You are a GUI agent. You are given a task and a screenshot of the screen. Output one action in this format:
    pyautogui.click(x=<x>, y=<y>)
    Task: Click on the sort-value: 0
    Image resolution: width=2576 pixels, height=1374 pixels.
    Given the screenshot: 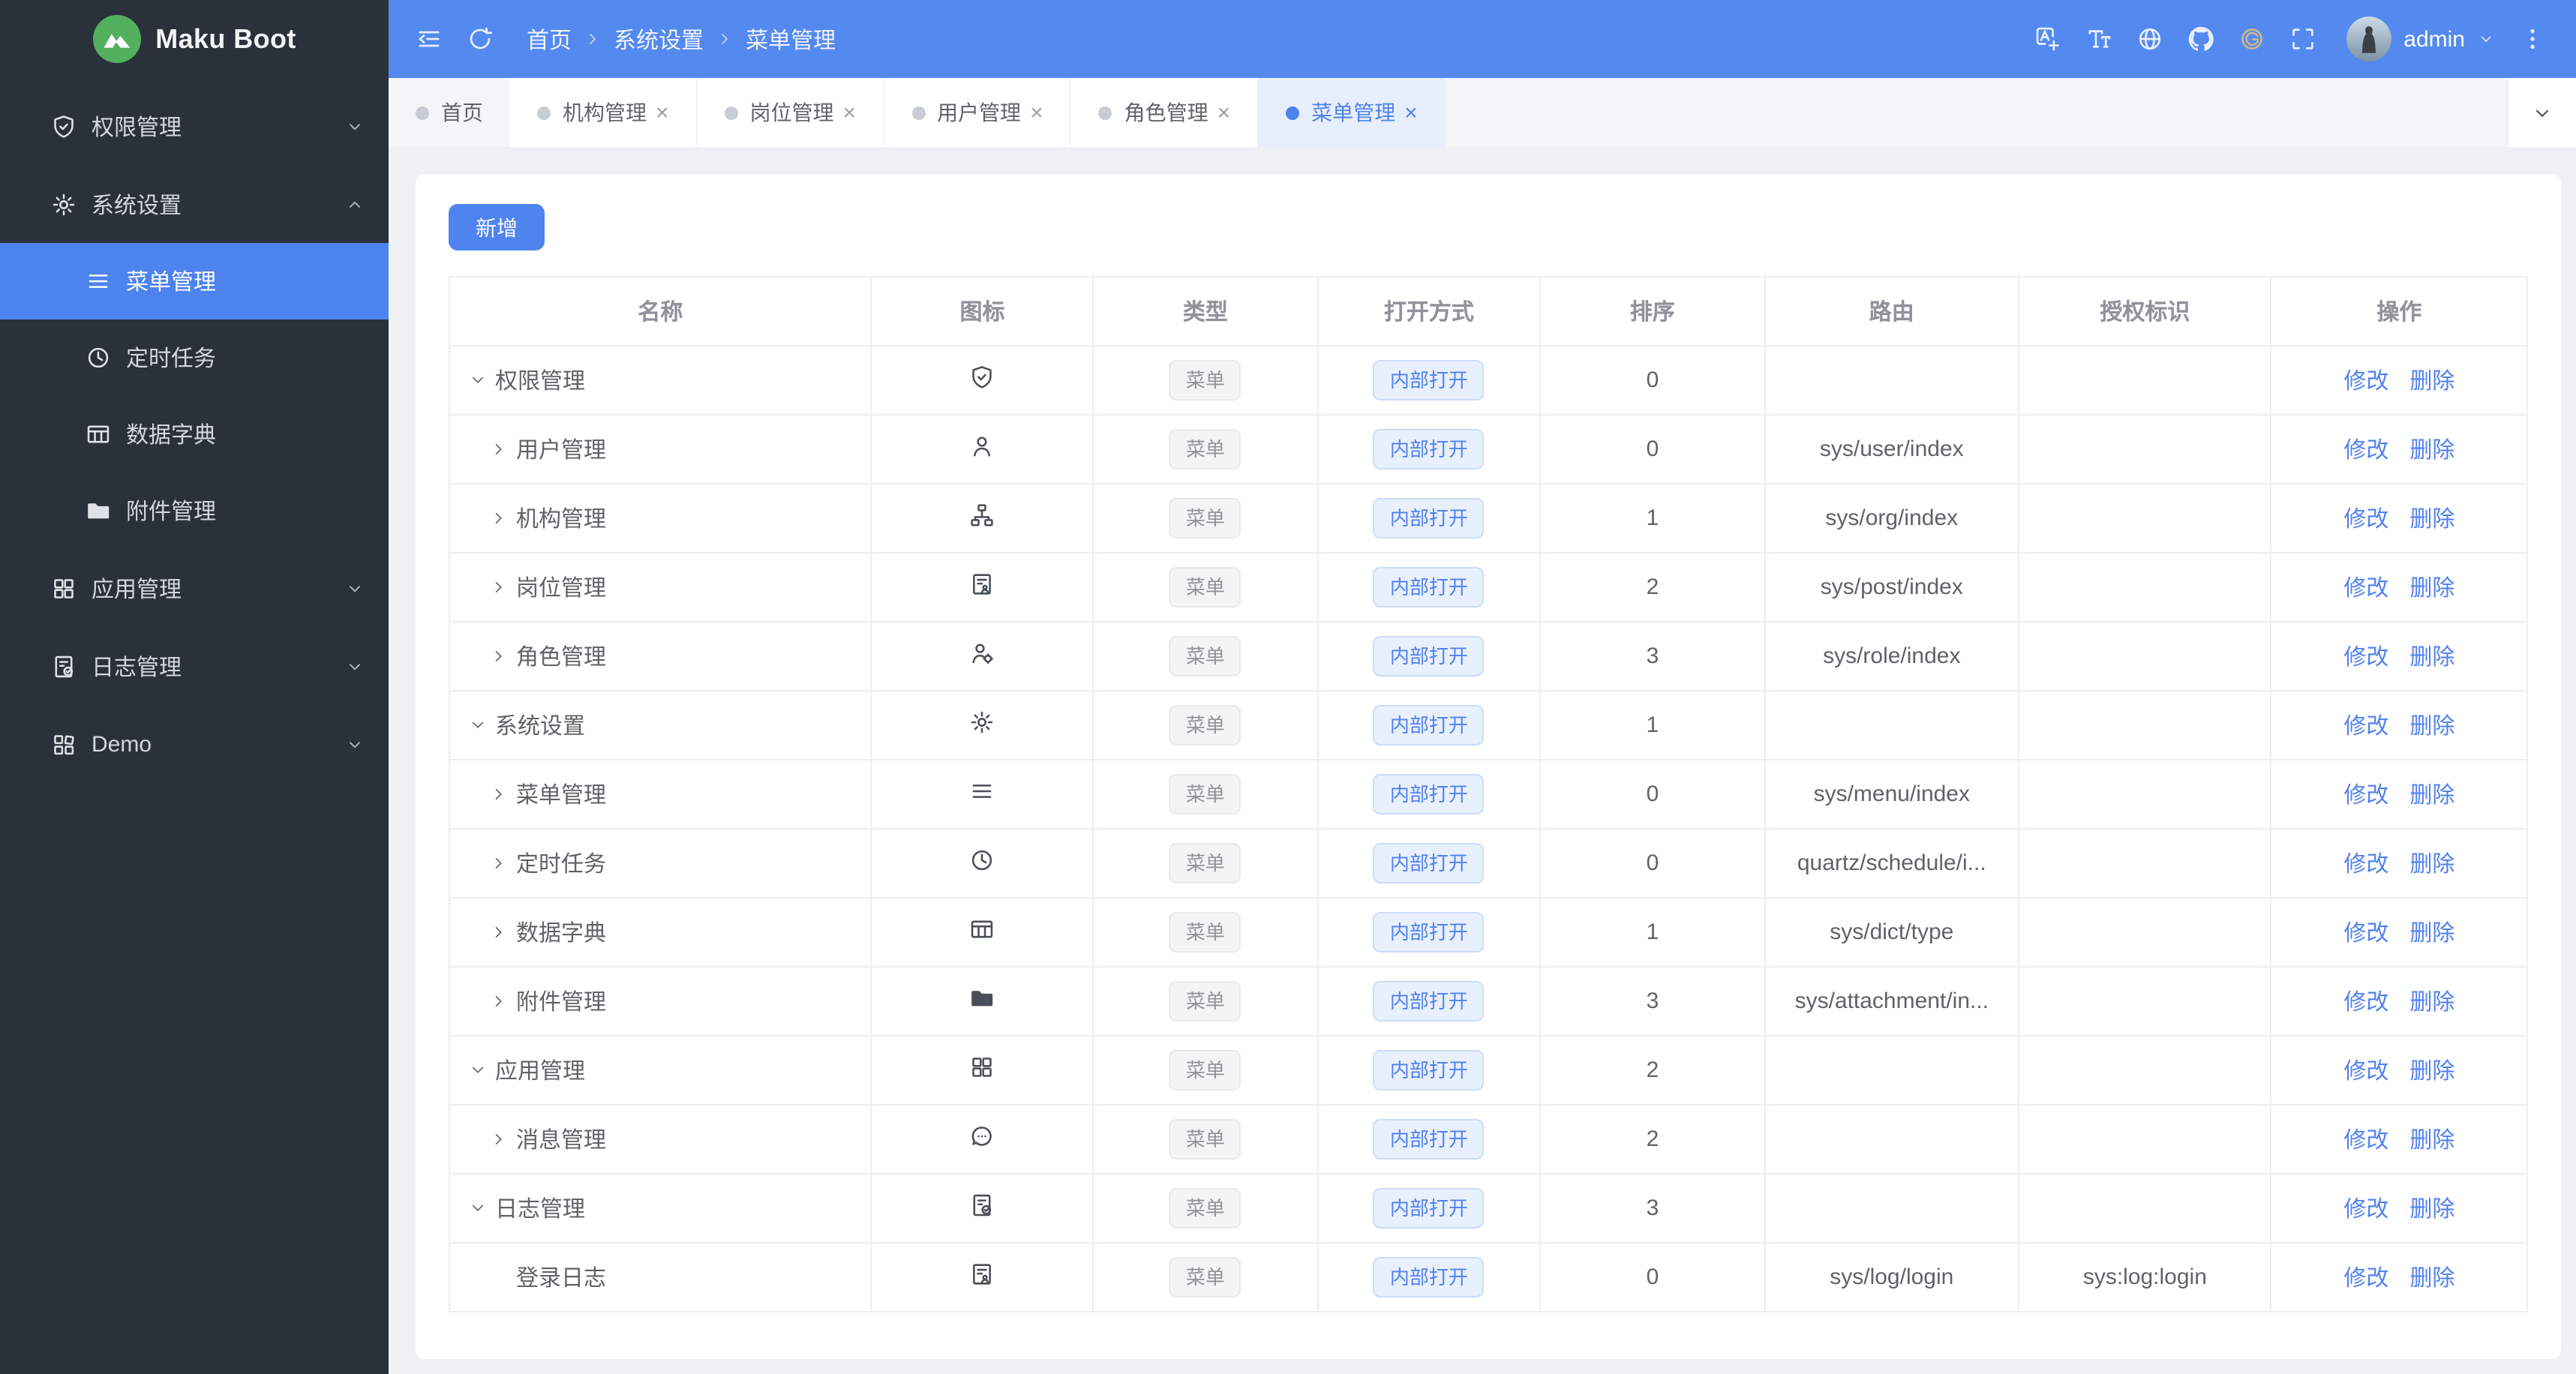 What is the action you would take?
    pyautogui.click(x=1652, y=380)
    